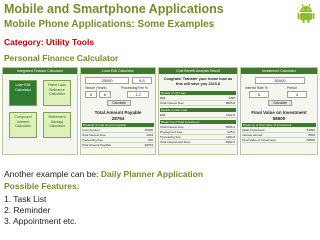  Describe the element at coordinates (259, 94) in the screenshot. I see `rate-field: 5` at that location.